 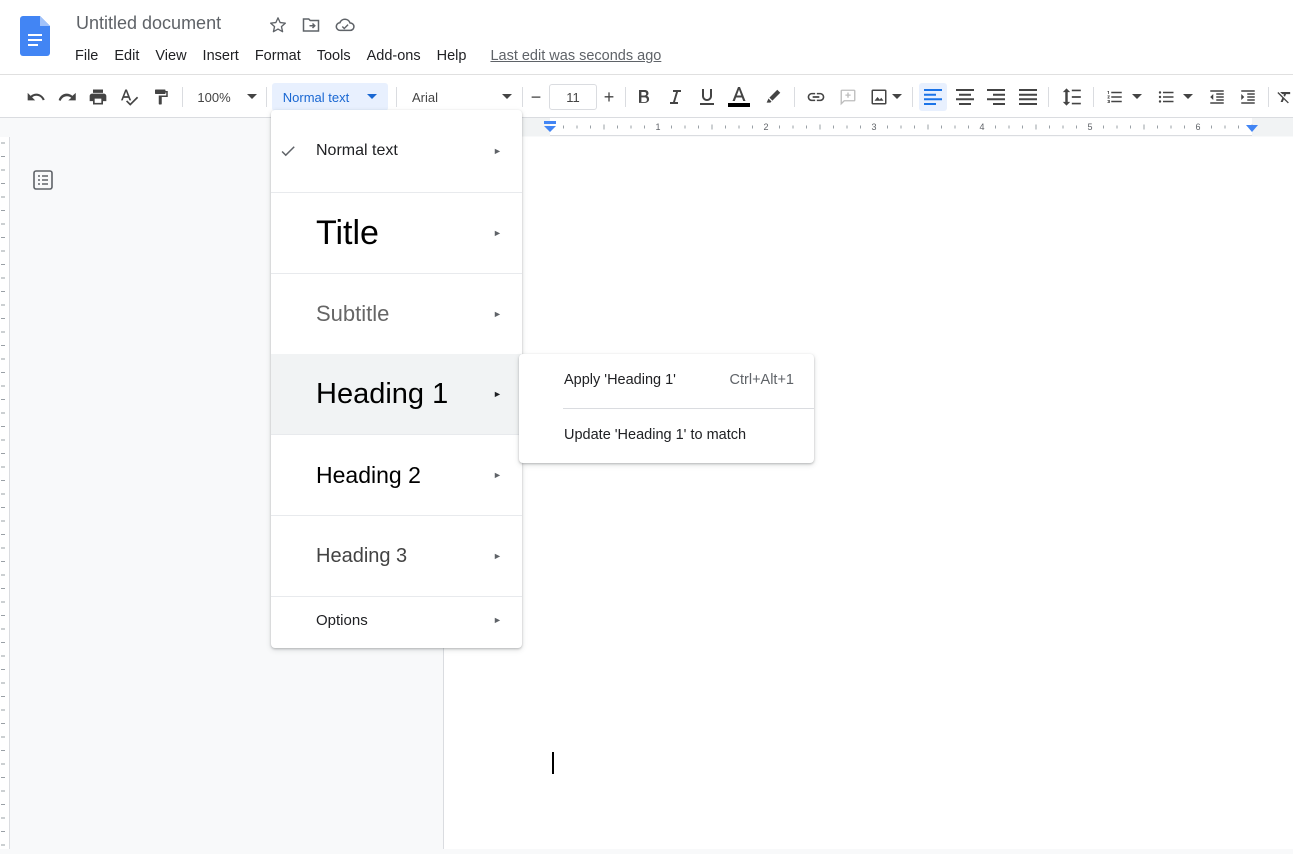 What do you see at coordinates (345, 25) in the screenshot?
I see `cloud-saved-icon` at bounding box center [345, 25].